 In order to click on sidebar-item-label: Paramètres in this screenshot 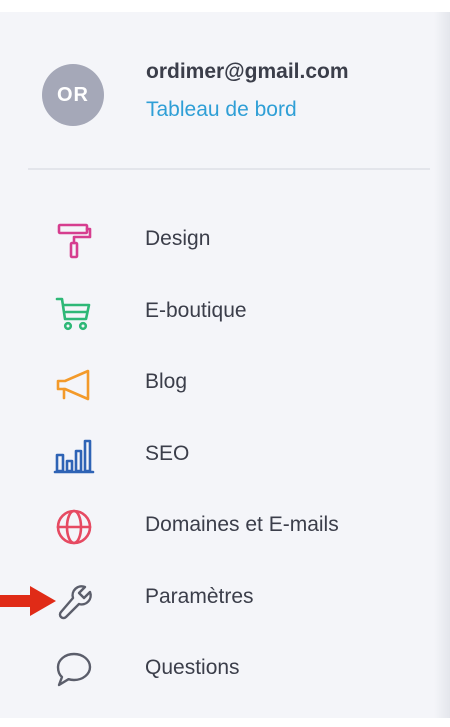, I will do `click(199, 596)`.